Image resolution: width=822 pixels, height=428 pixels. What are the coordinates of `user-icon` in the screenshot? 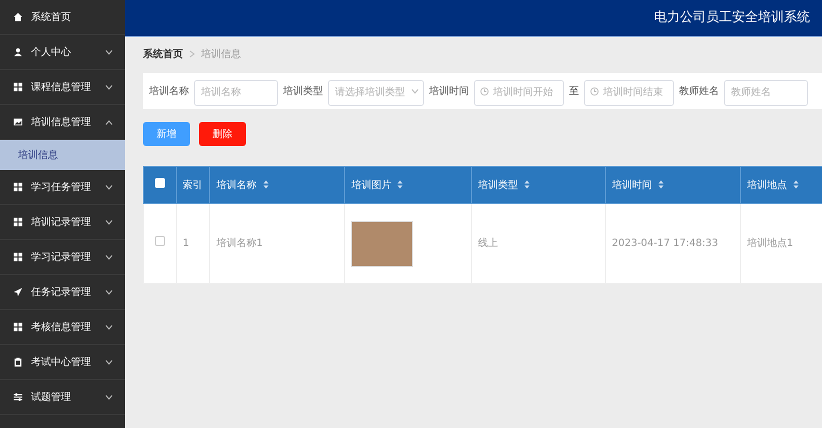 It's located at (18, 52).